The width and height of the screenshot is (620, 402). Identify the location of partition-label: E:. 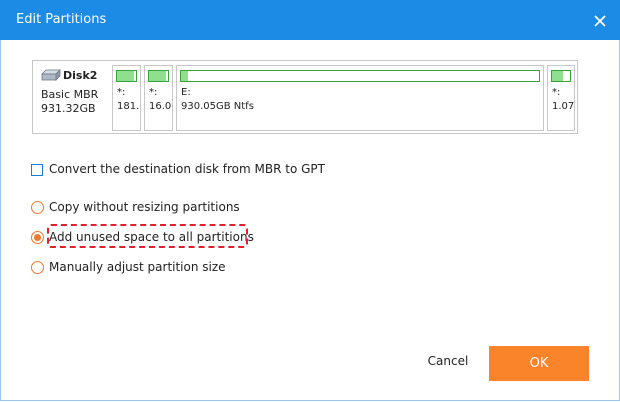
(186, 92).